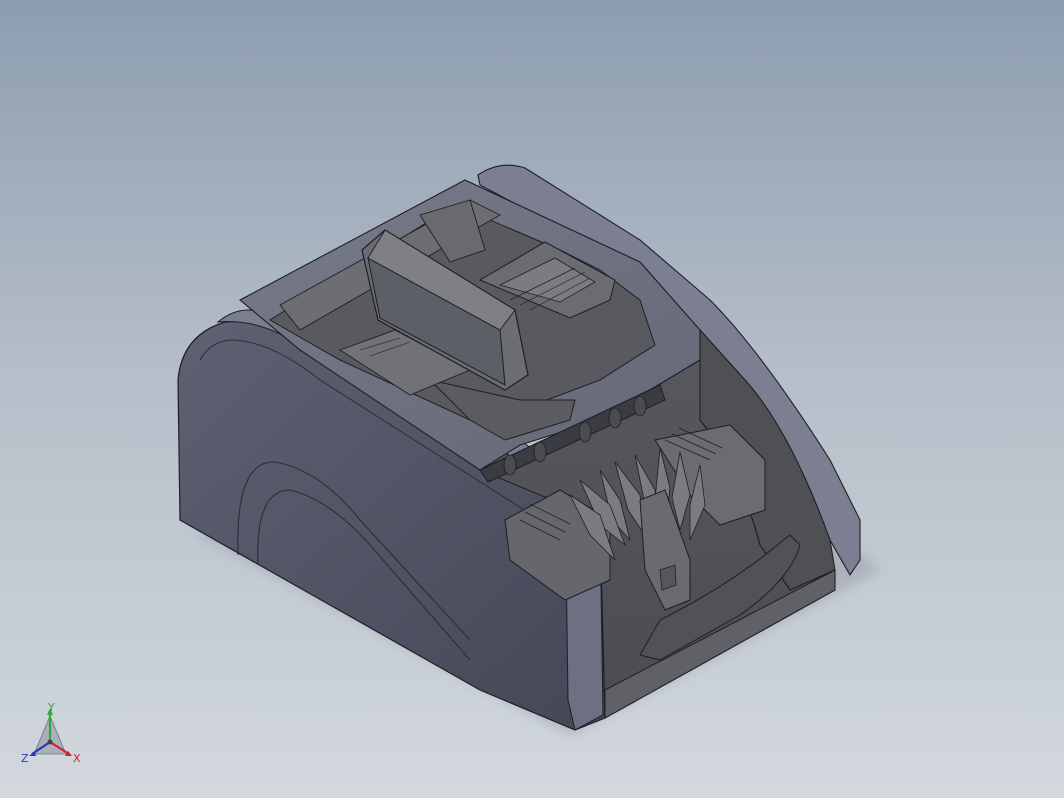 This screenshot has width=1064, height=798. I want to click on z-axis-label: Z, so click(25, 758).